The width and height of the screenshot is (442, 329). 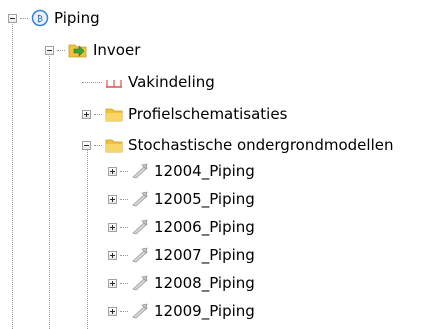 I want to click on tree-node-label: Vakindeling, so click(x=171, y=82).